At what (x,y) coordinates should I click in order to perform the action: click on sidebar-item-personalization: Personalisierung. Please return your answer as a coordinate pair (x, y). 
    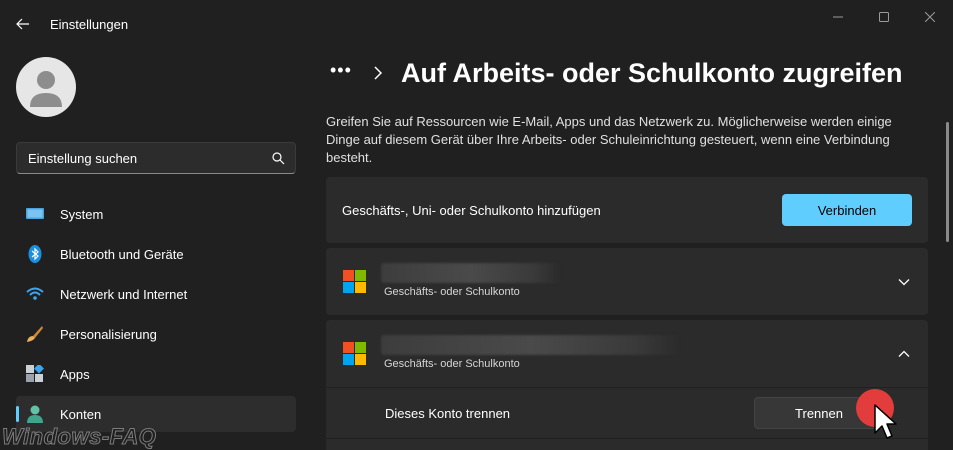
    Looking at the image, I should click on (156, 334).